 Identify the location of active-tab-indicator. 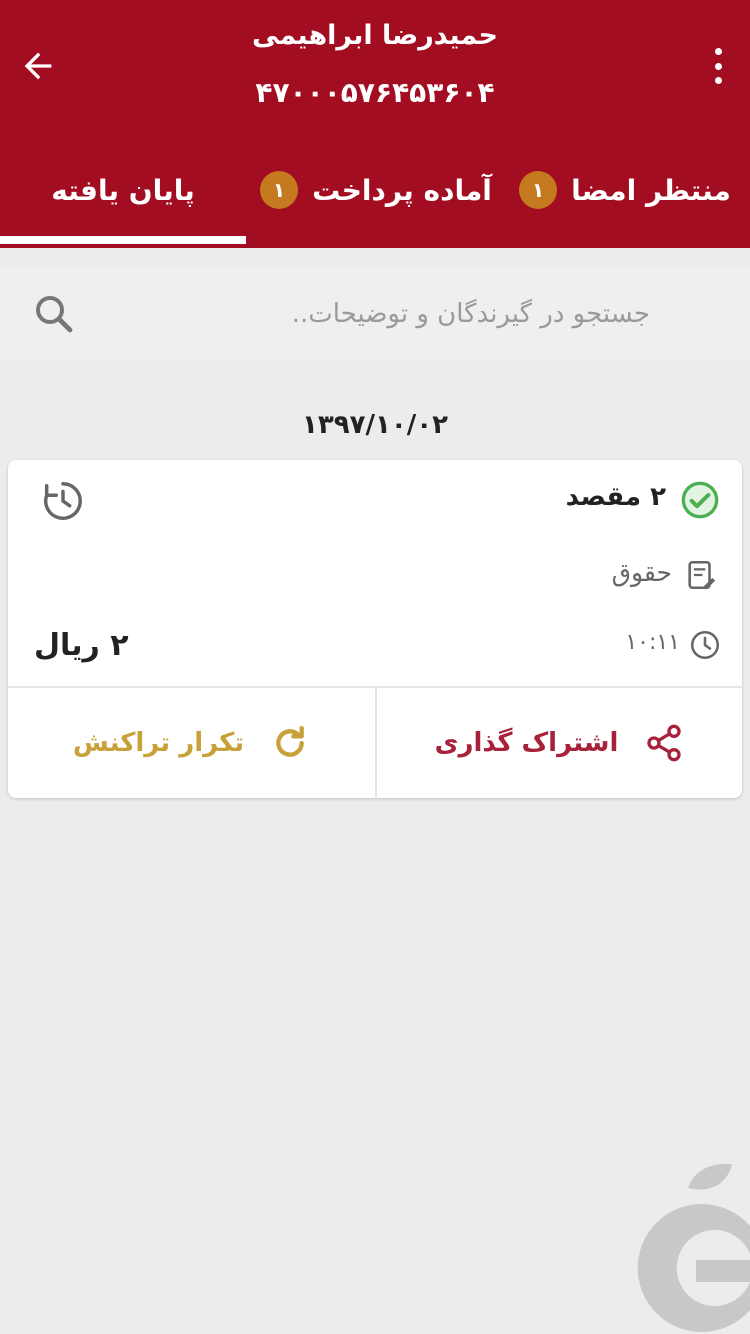
(123, 240).